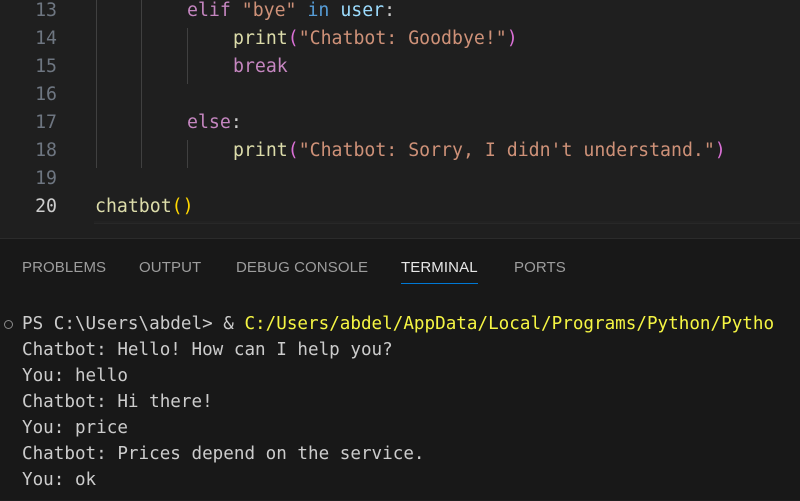 The image size is (800, 501). Describe the element at coordinates (223, 454) in the screenshot. I see `terminal-output-line: Chatbot: Prices depend on the service.` at that location.